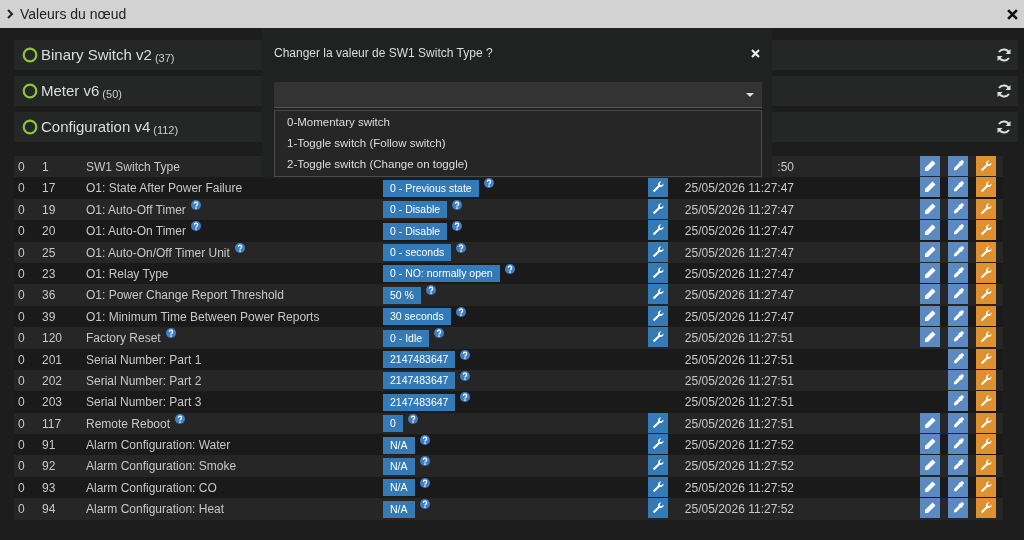  What do you see at coordinates (49, 232) in the screenshot?
I see `index-cell-text: 20` at bounding box center [49, 232].